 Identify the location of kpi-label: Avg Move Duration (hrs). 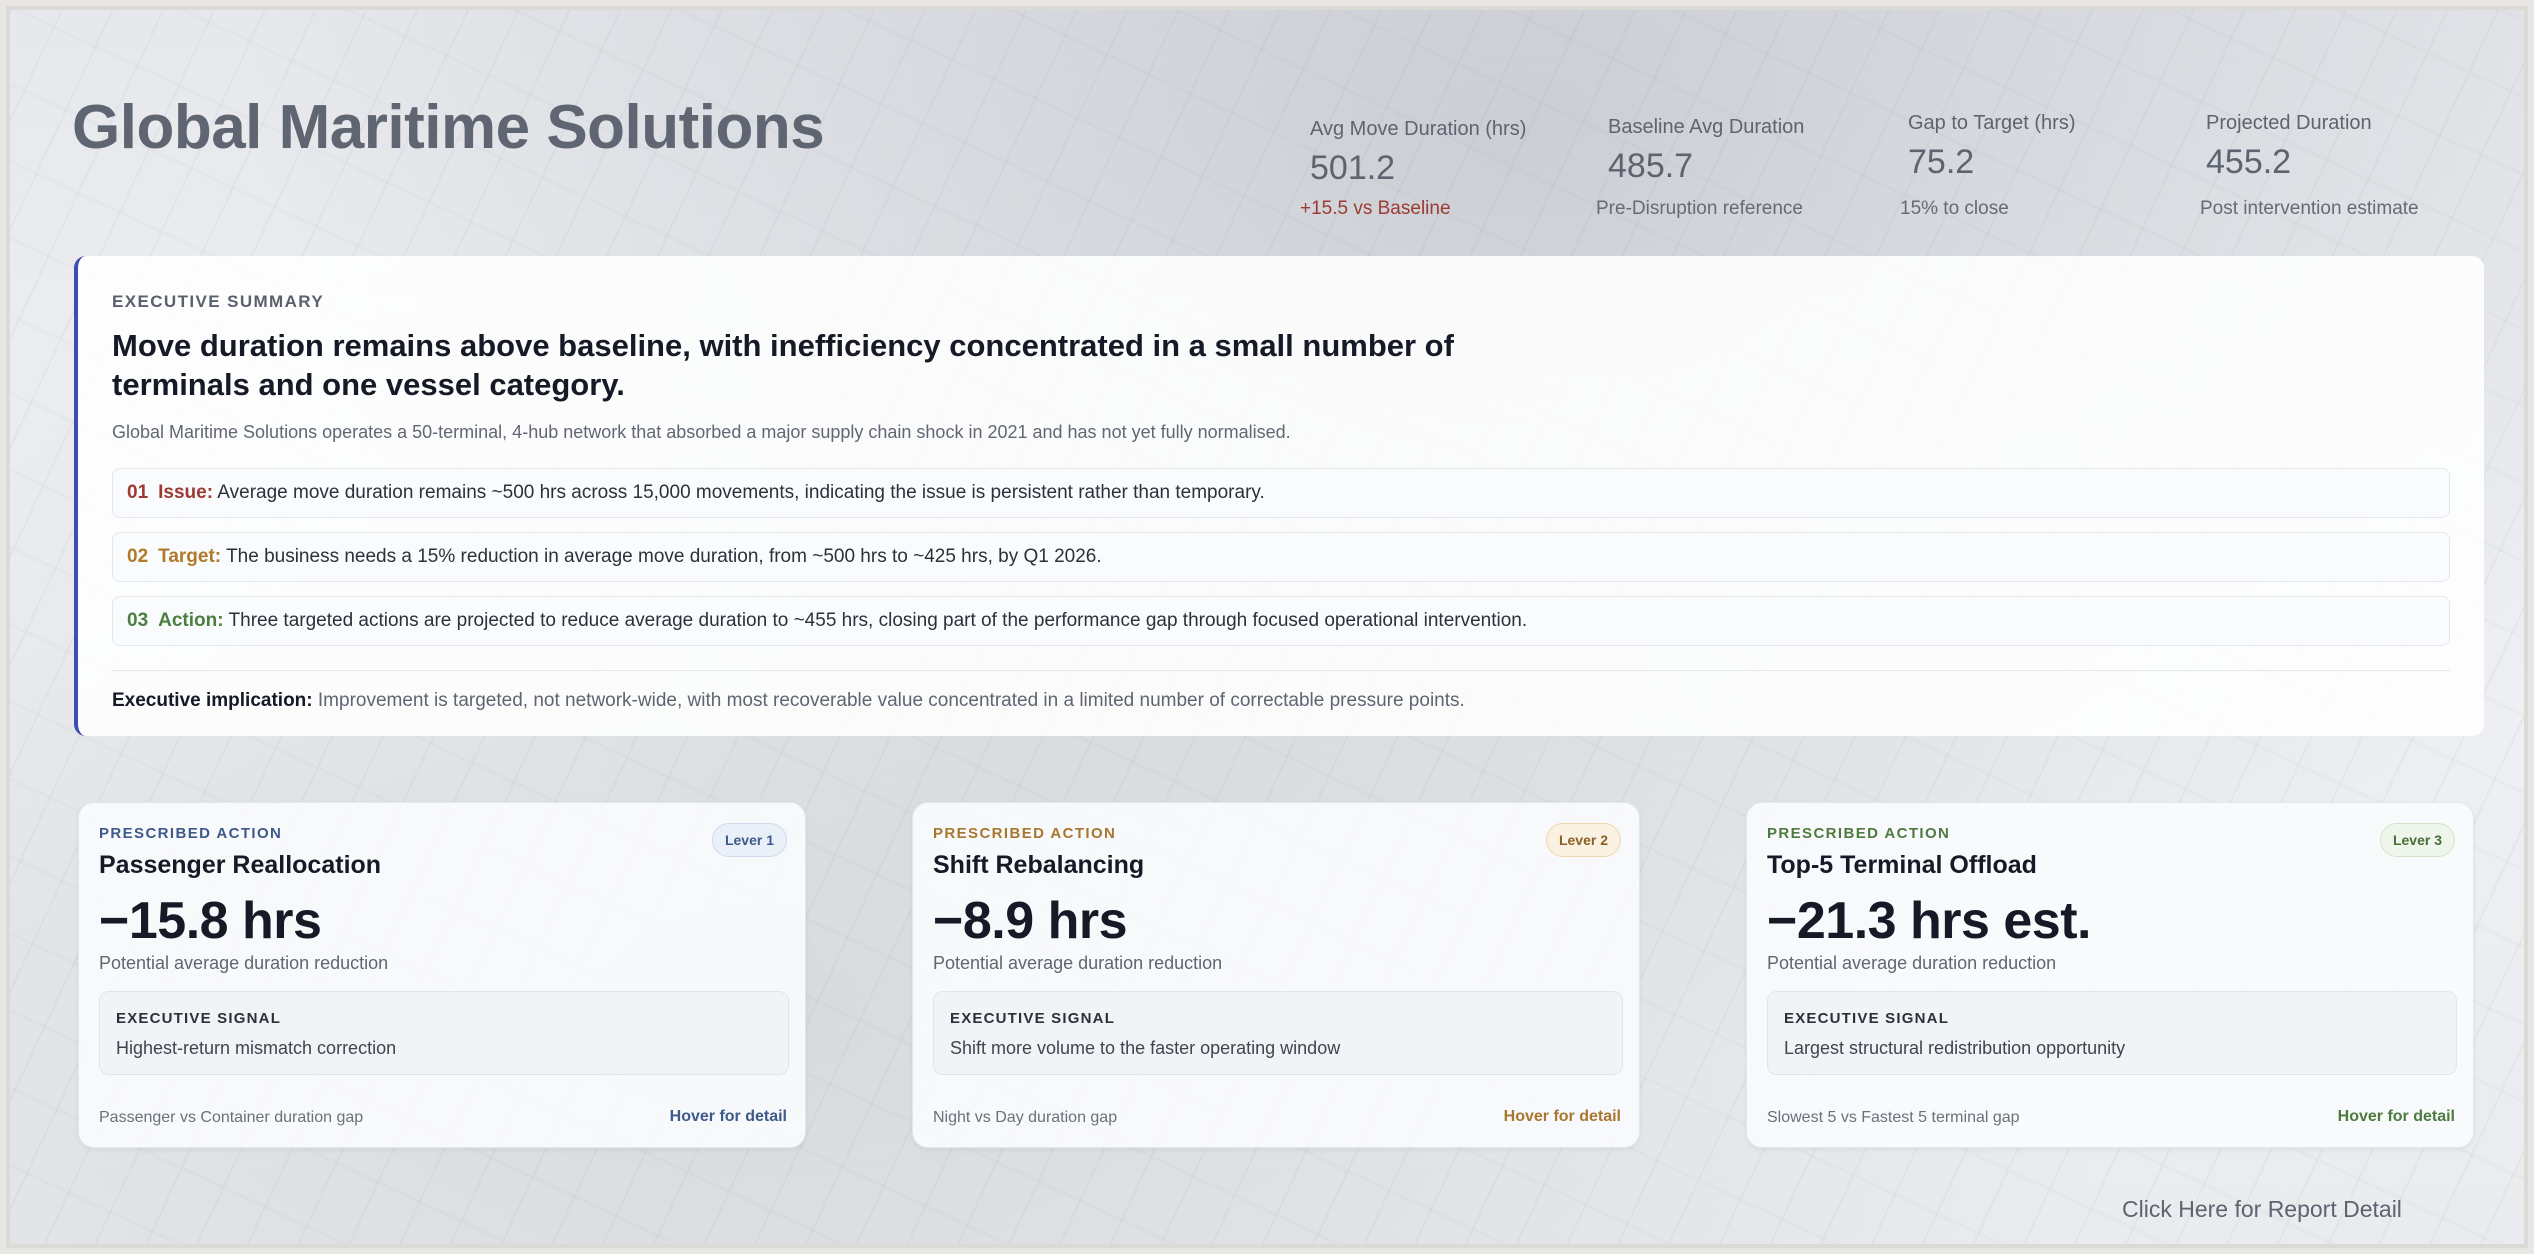
(1418, 129).